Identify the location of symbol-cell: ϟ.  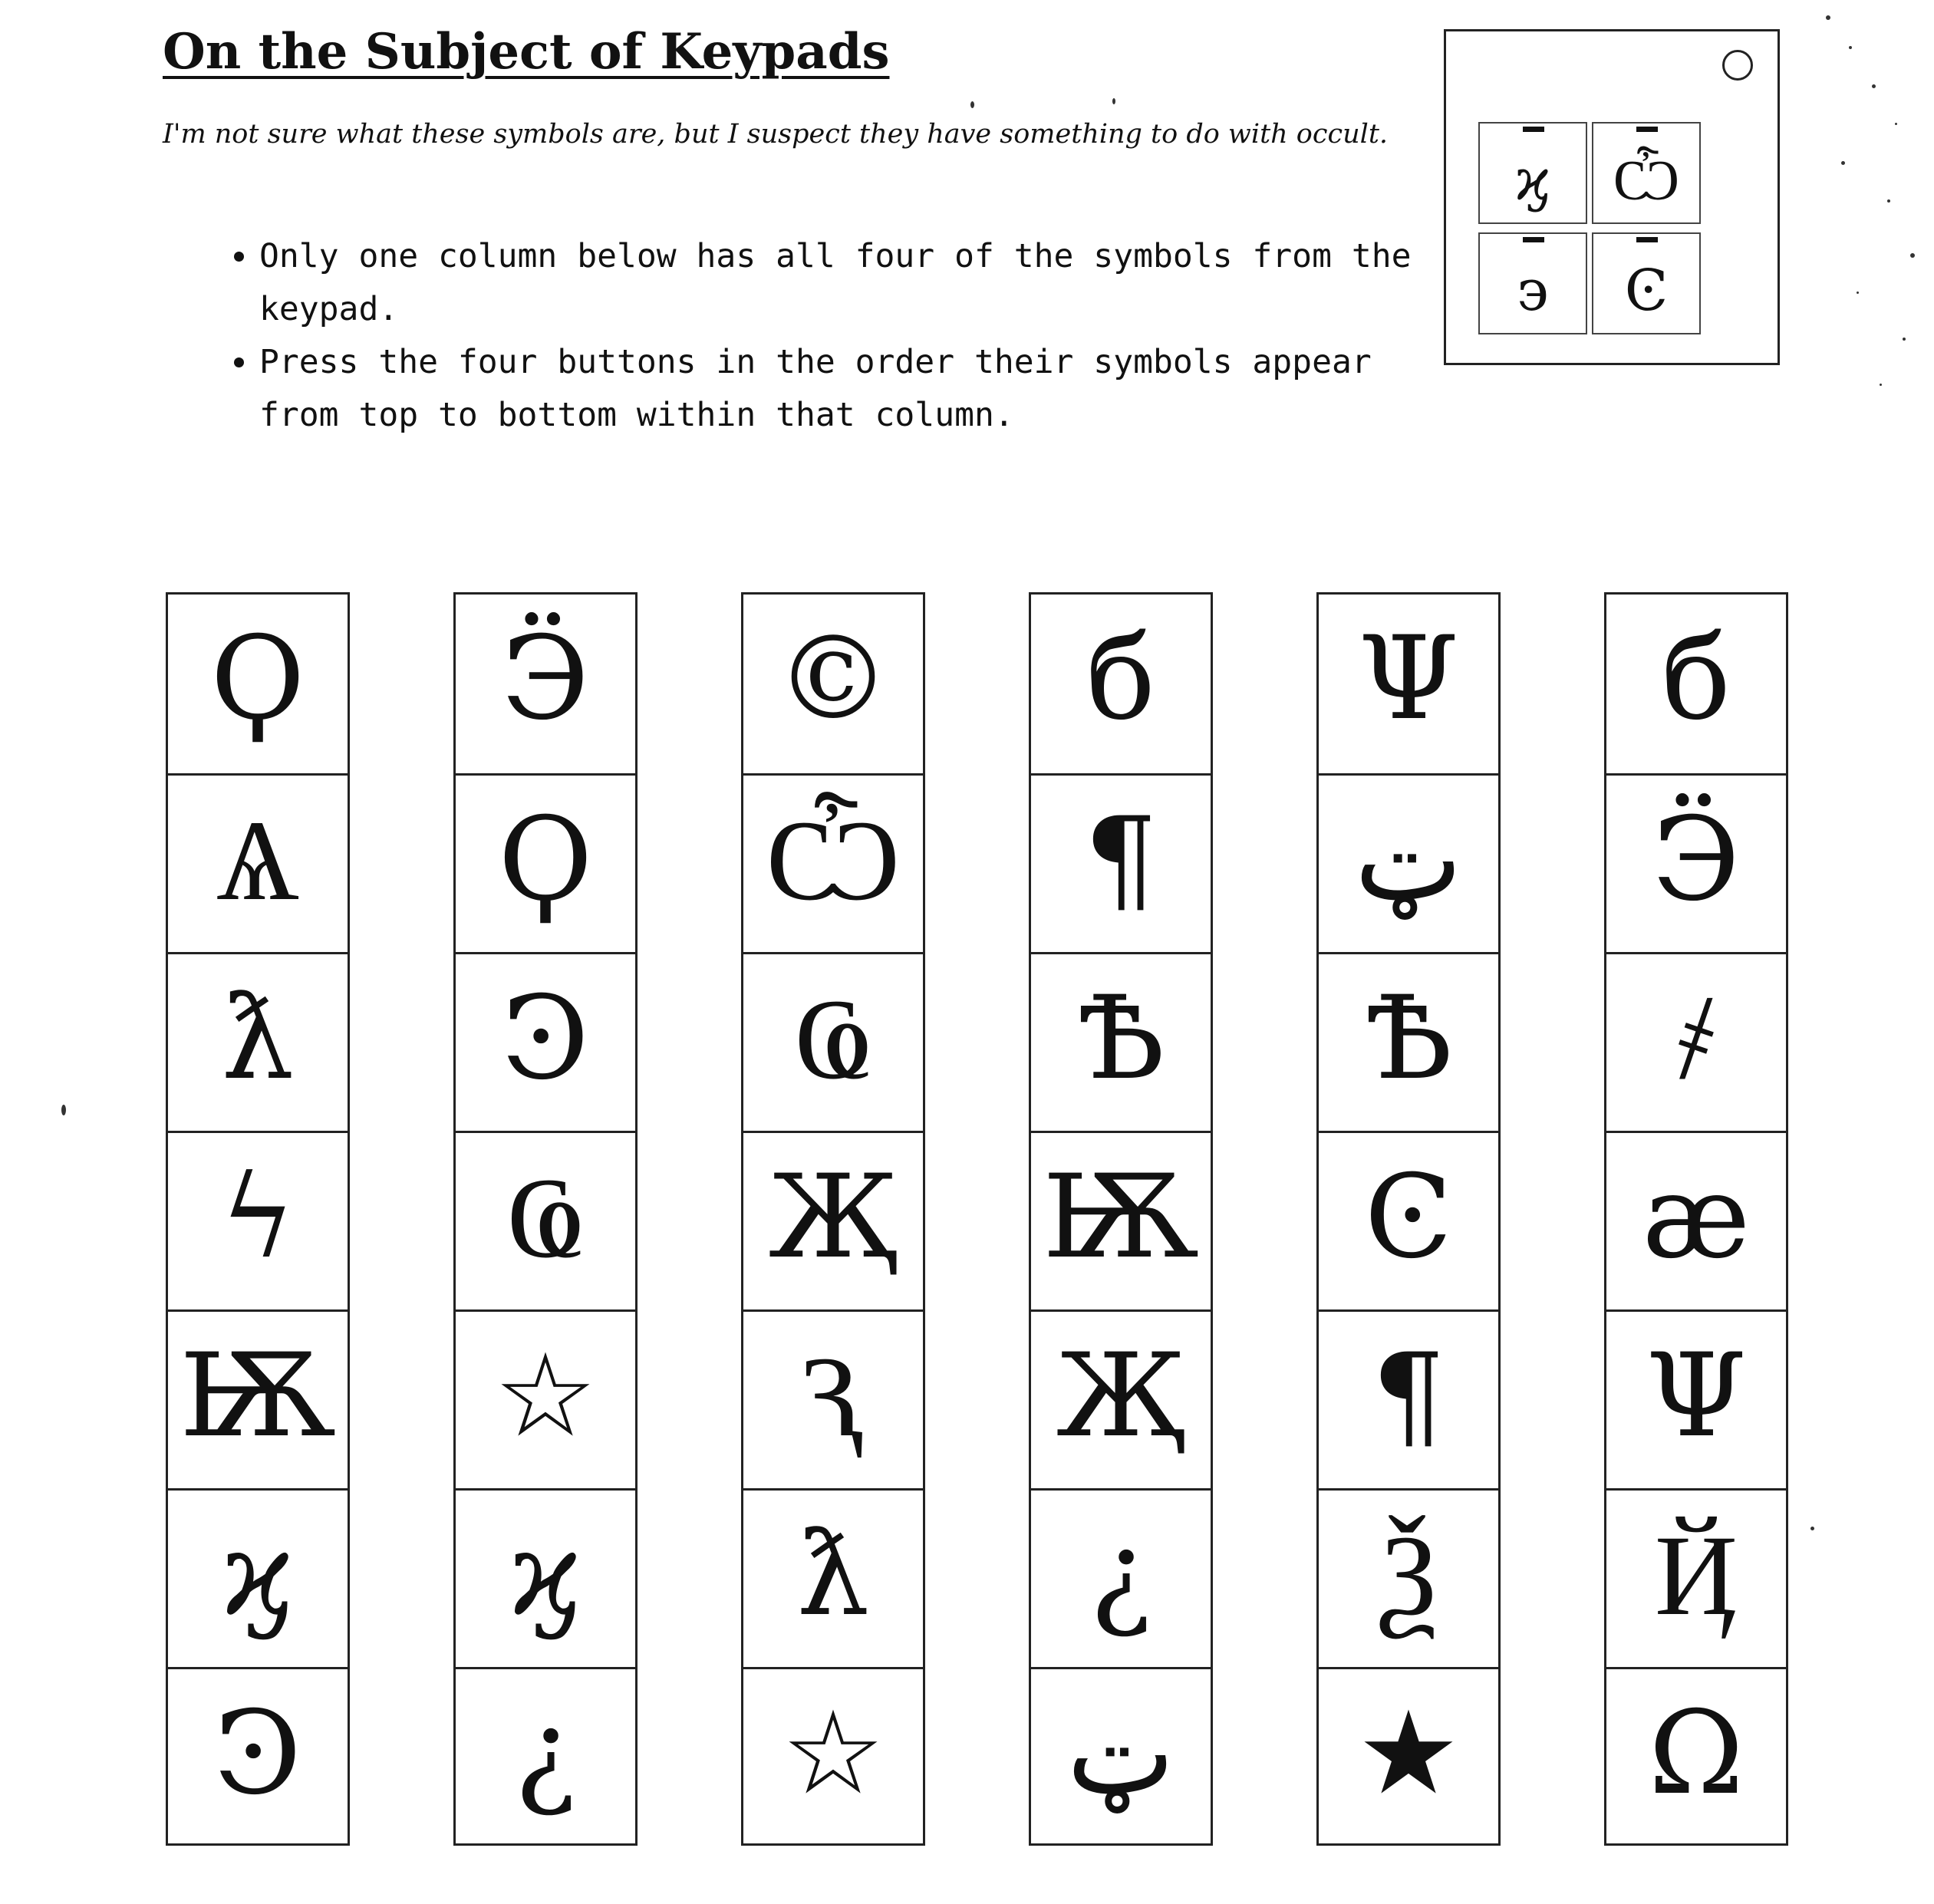
(258, 1220).